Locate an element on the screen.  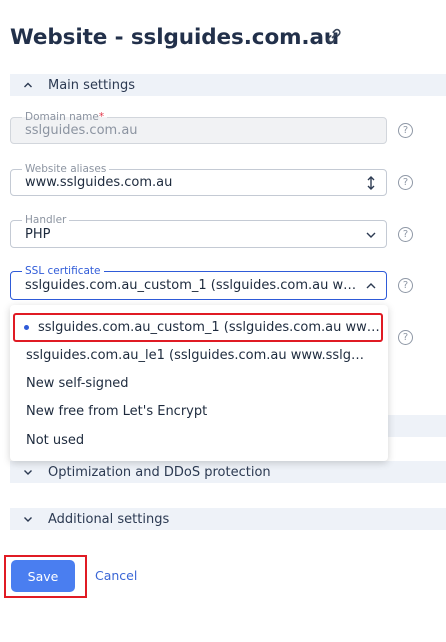
selected-dot-icon is located at coordinates (26, 327).